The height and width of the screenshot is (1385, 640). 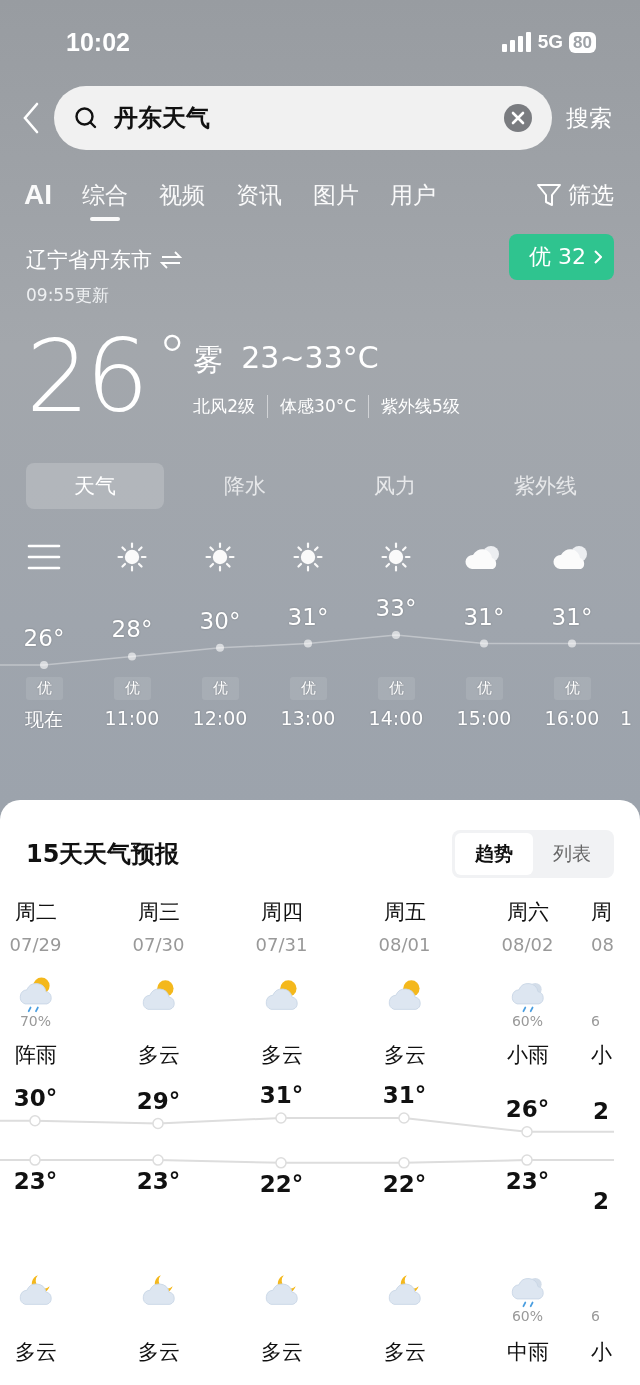 I want to click on precipitation-chance: 70%, so click(x=35, y=1022).